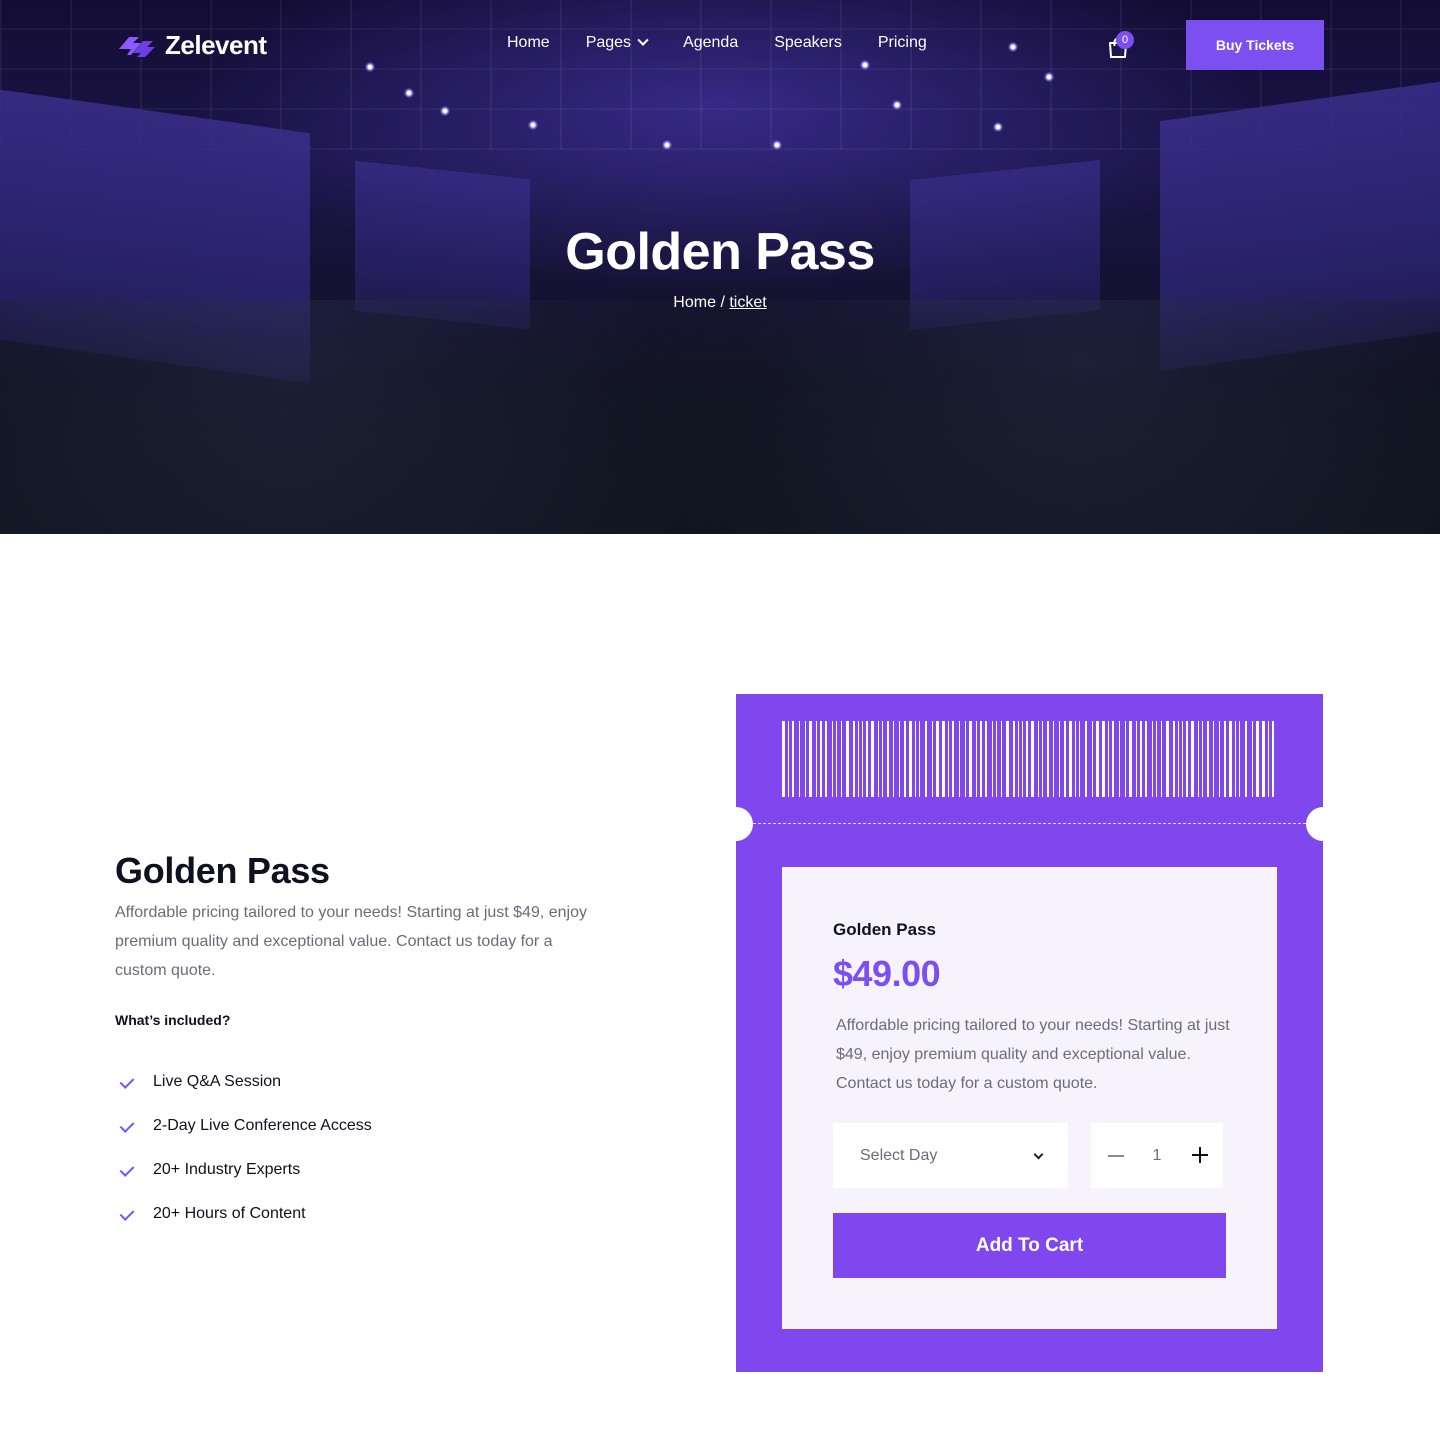  What do you see at coordinates (1200, 1155) in the screenshot?
I see `plus-icon` at bounding box center [1200, 1155].